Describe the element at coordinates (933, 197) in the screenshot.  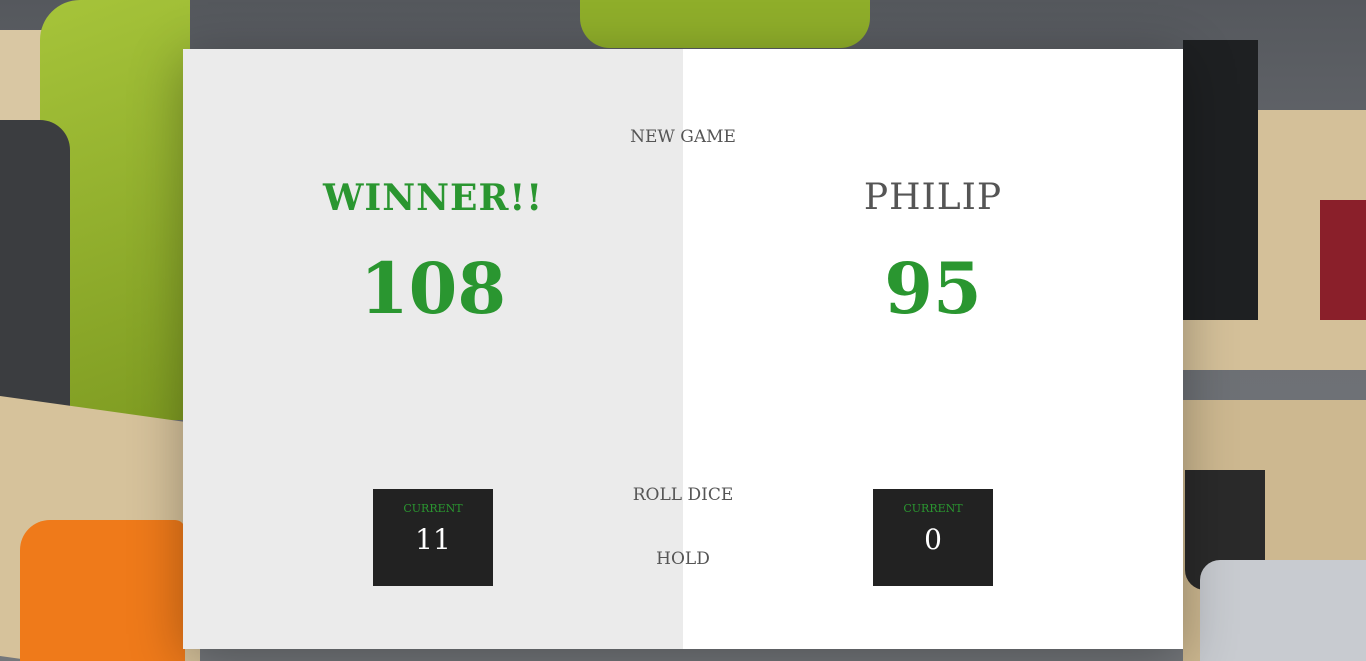
I see `player-1-name: PHILIP` at that location.